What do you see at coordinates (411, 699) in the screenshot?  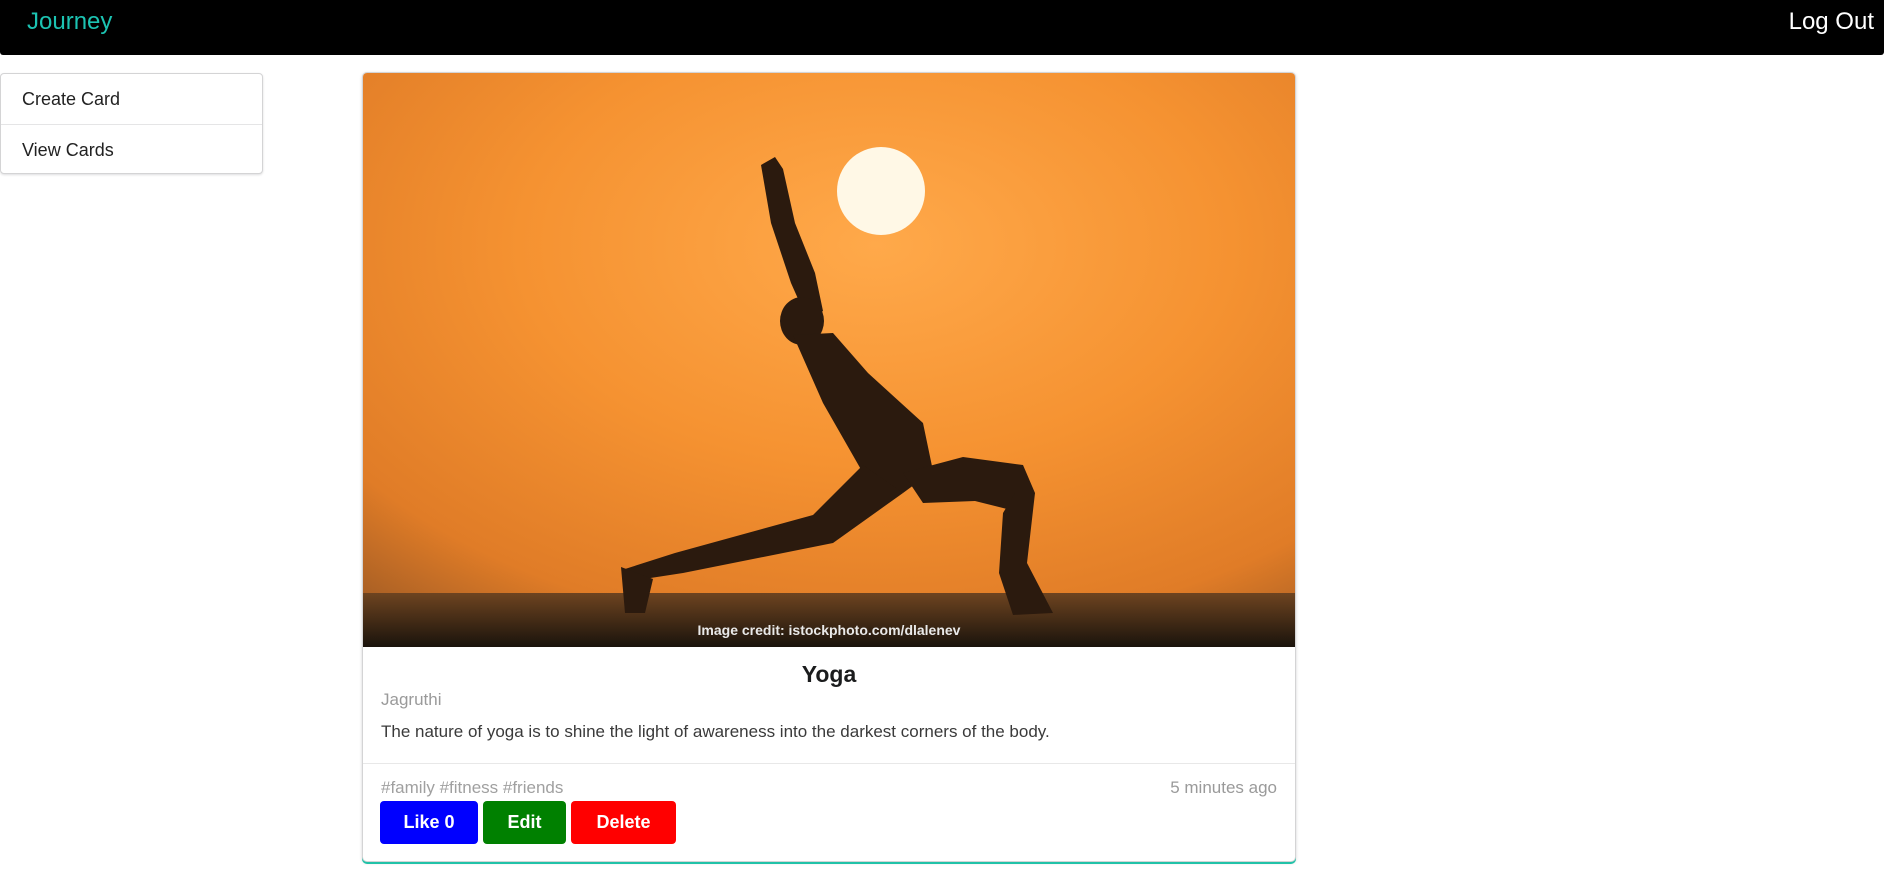 I see `card-author: Jagruthi` at bounding box center [411, 699].